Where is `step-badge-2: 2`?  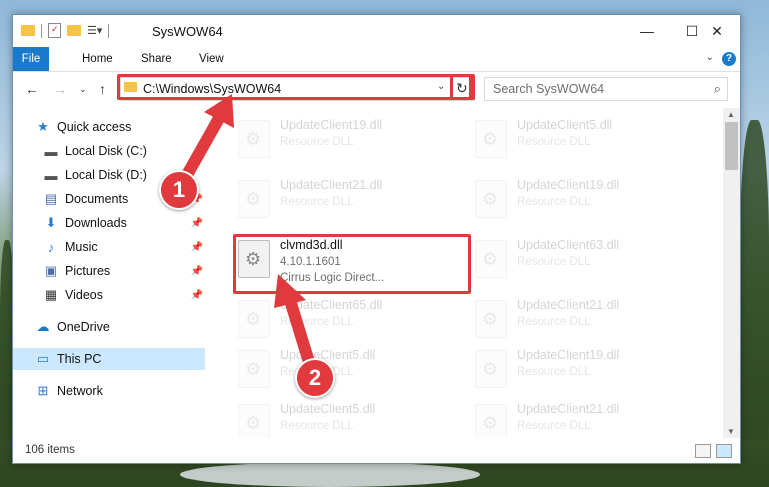
step-badge-2: 2 is located at coordinates (315, 378).